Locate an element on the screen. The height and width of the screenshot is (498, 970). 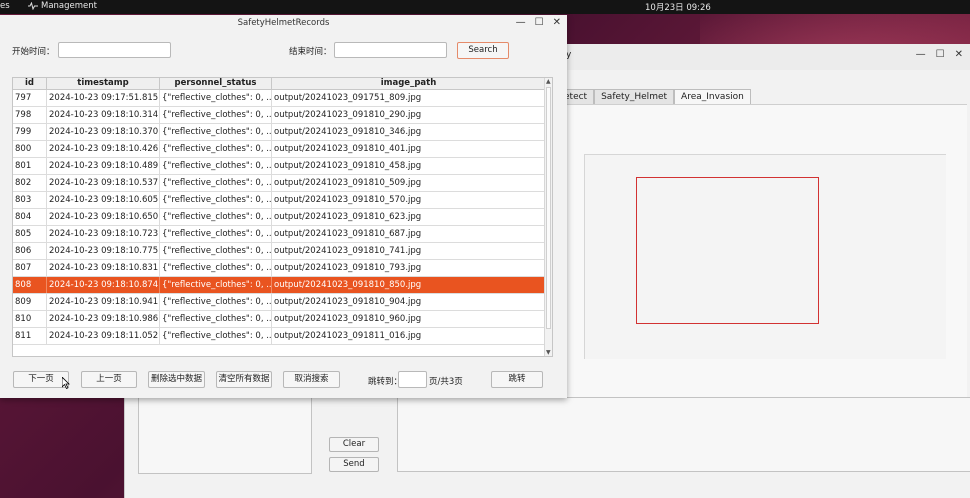
cell-timestamp: 2024-10-23 09:18:10.723 is located at coordinates (103, 234).